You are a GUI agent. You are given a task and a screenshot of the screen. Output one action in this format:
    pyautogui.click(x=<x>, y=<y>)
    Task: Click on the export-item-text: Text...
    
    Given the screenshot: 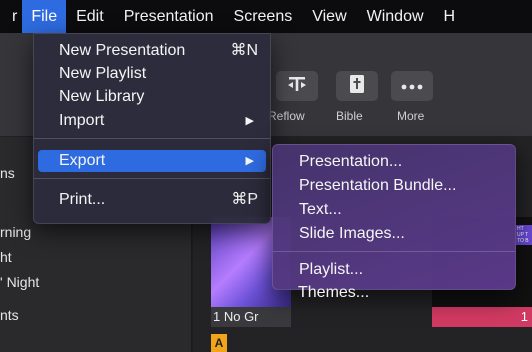 What is the action you would take?
    pyautogui.click(x=394, y=210)
    